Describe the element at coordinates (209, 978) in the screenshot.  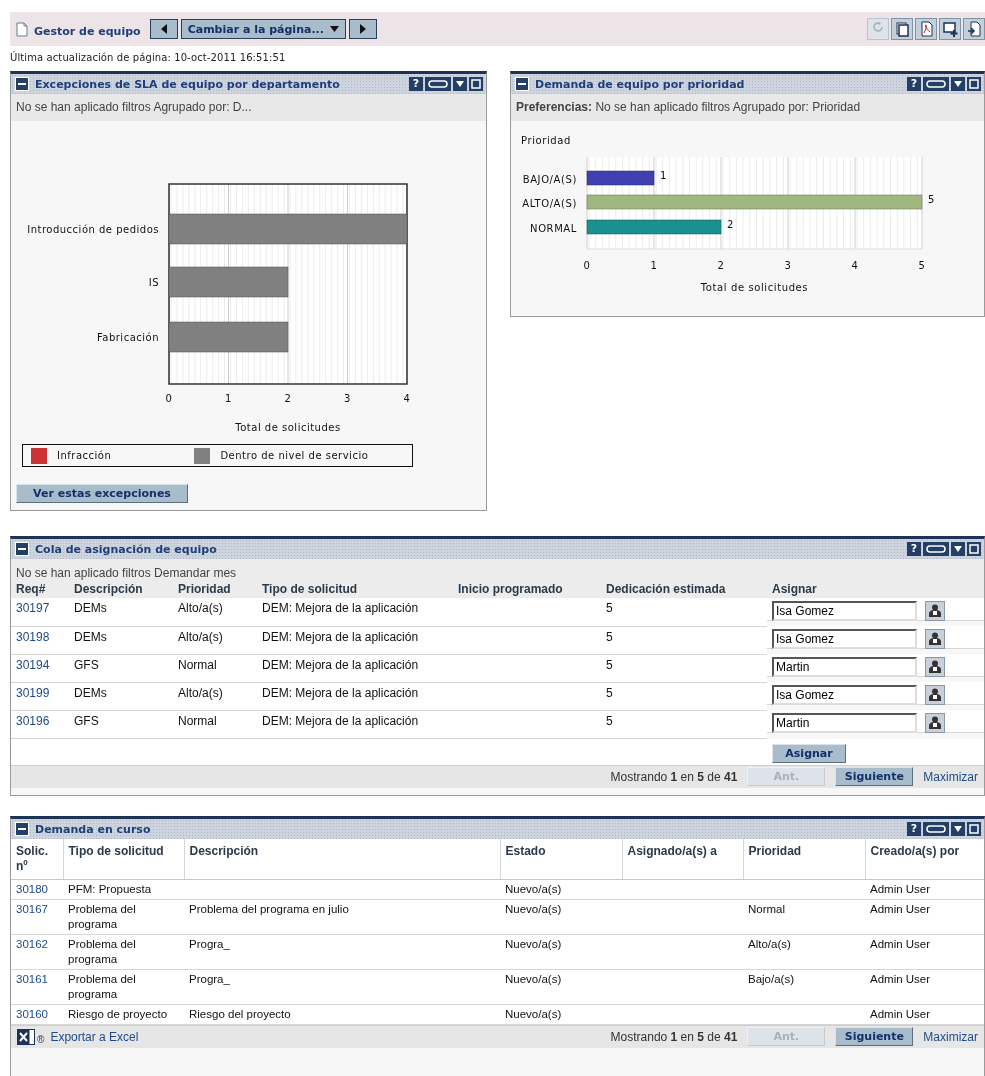
I see `table-cell: Progra_` at that location.